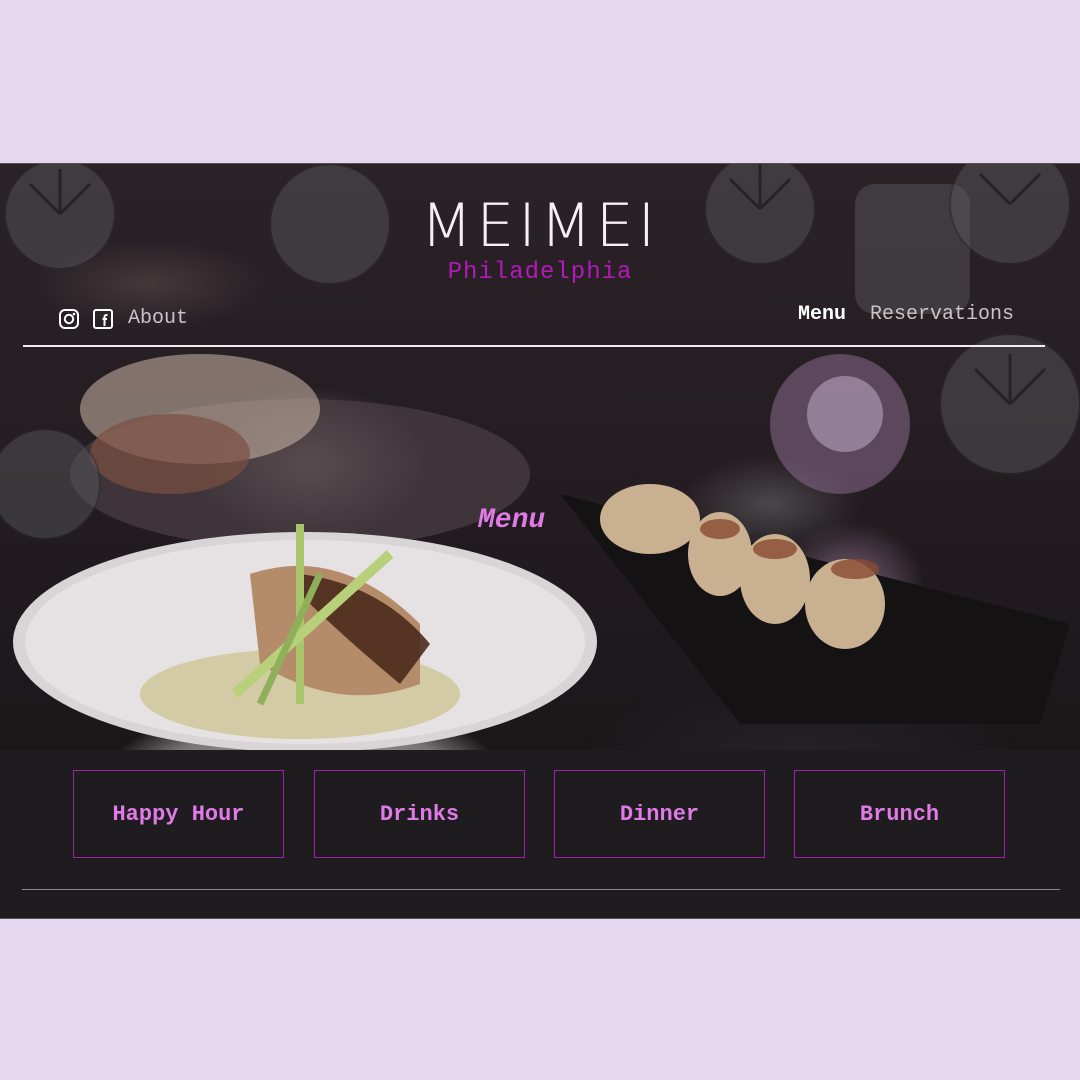  What do you see at coordinates (419, 814) in the screenshot?
I see `category-button-drinks: Drinks` at bounding box center [419, 814].